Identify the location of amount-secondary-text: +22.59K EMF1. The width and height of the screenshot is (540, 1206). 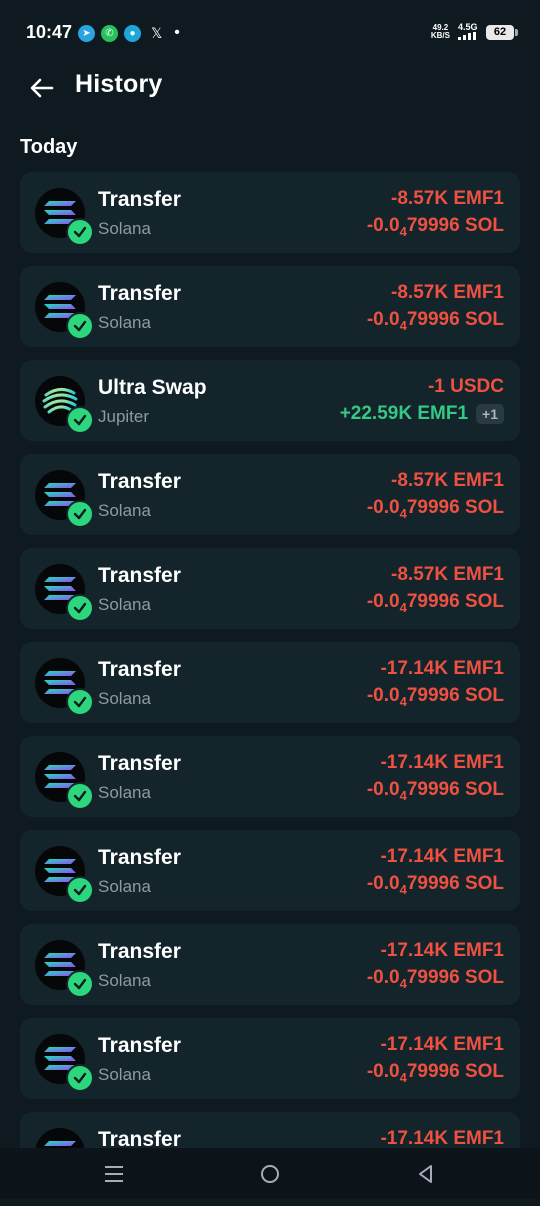
(404, 413).